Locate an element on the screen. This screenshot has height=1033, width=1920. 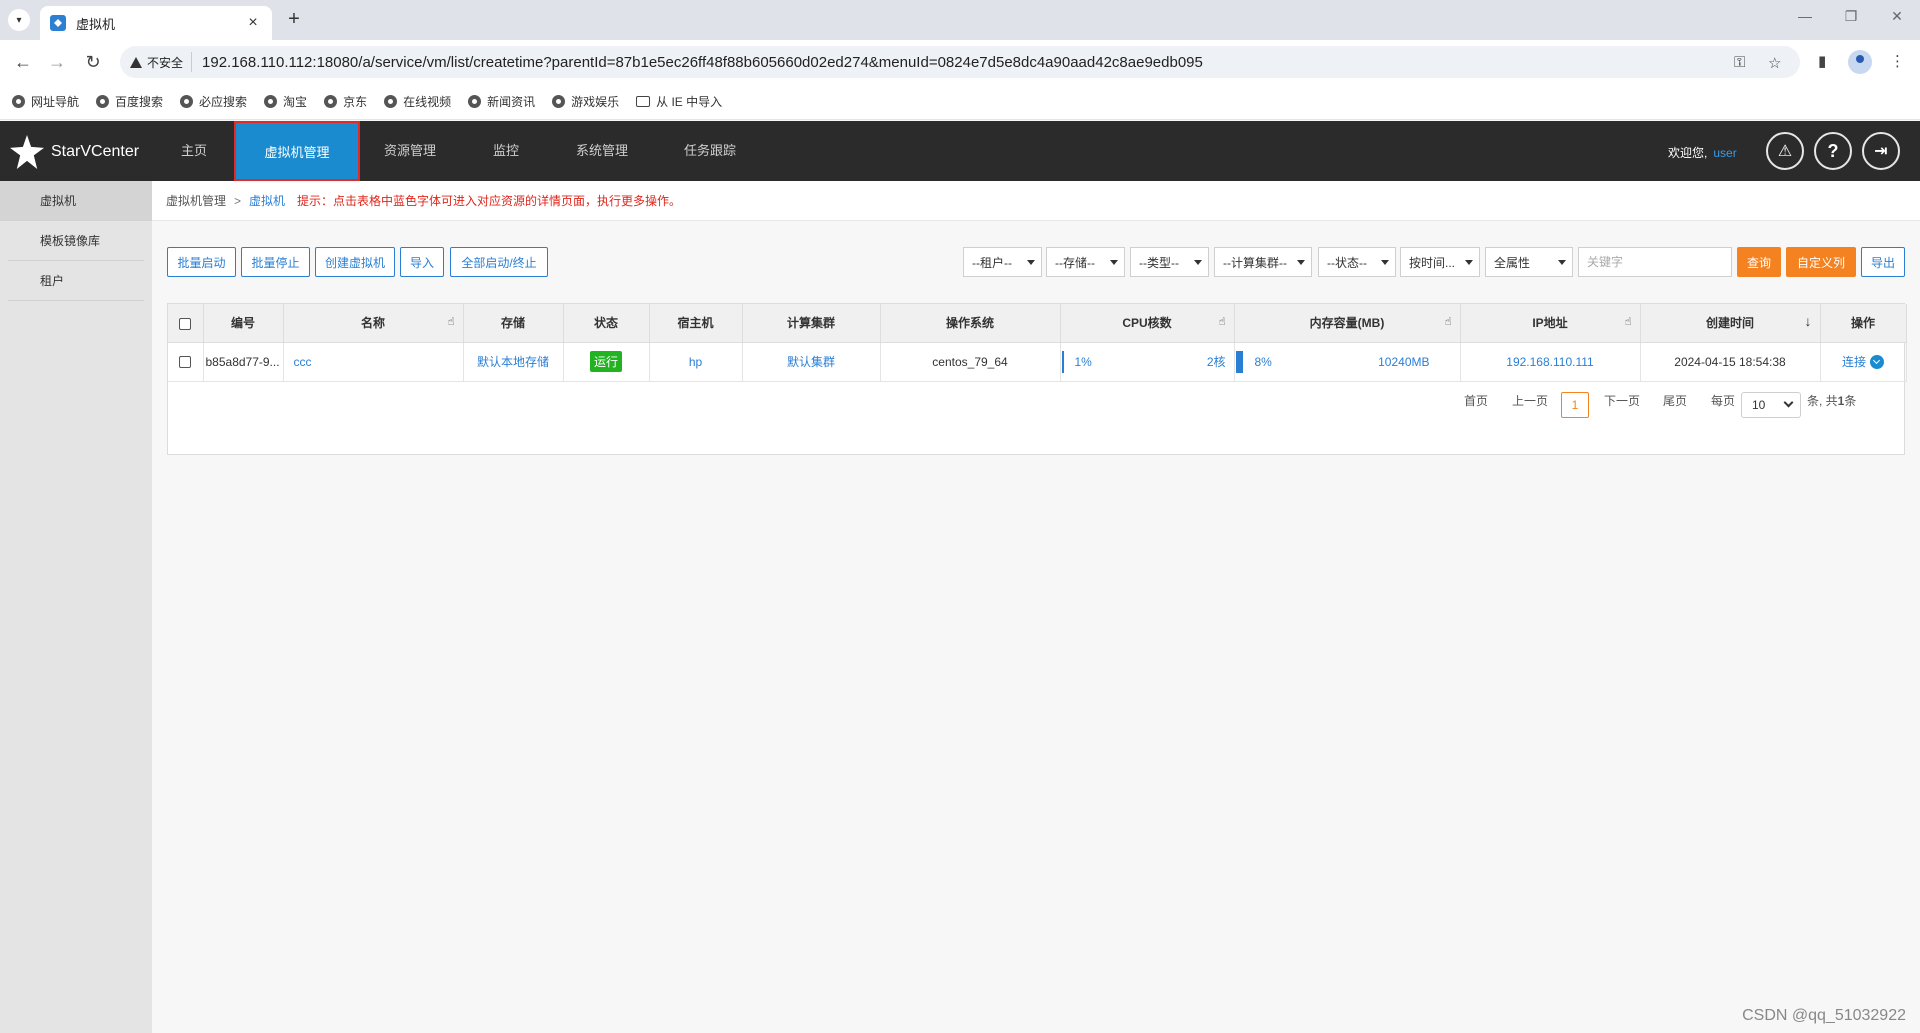
row-checkbox is located at coordinates (185, 362).